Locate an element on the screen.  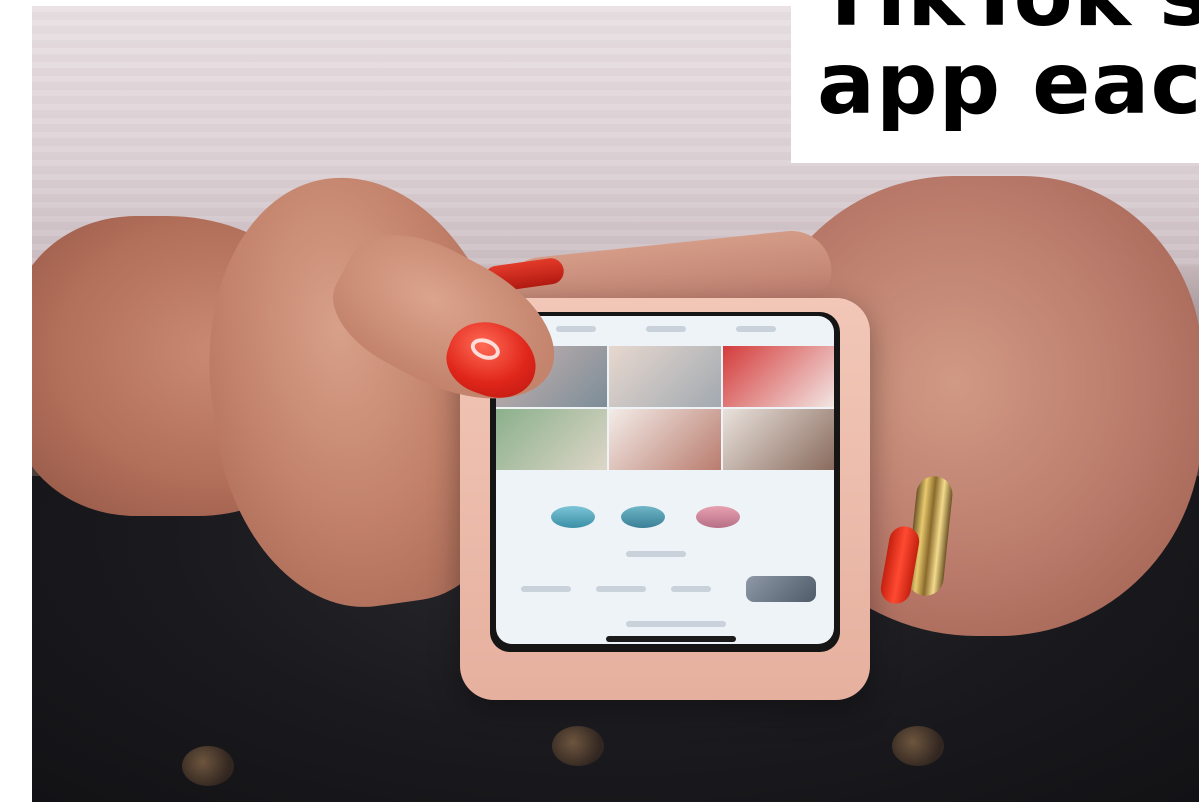
thumbnail is located at coordinates (781, 589).